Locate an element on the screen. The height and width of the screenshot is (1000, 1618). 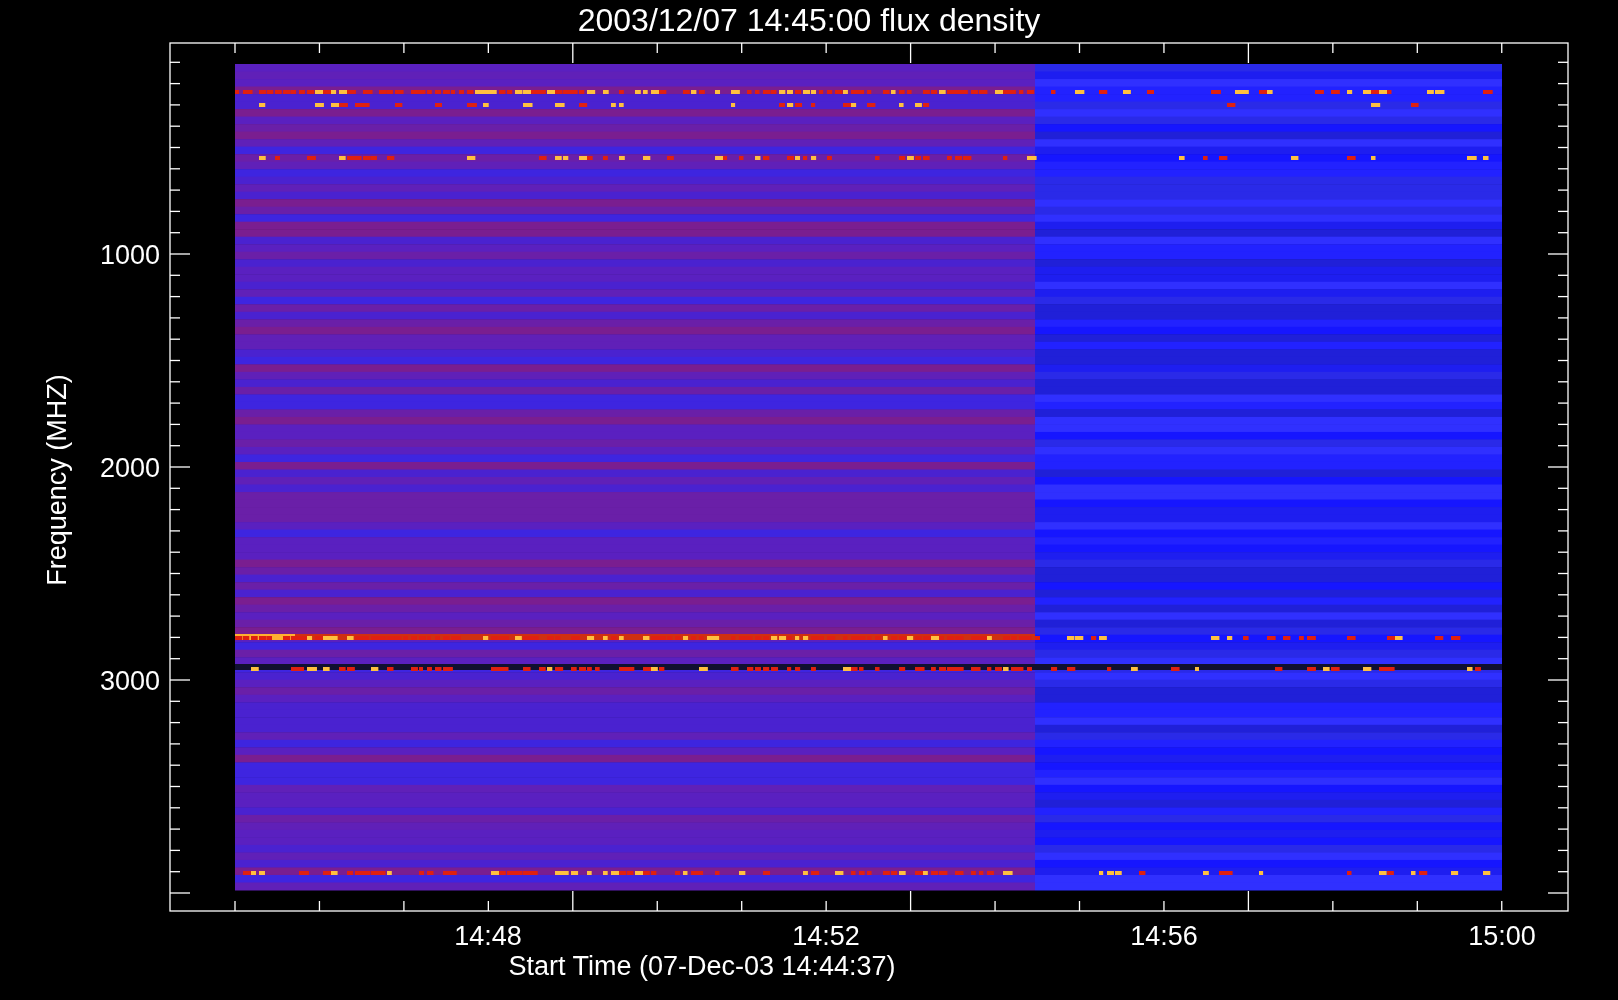
tick-label: 14:48 is located at coordinates (488, 936).